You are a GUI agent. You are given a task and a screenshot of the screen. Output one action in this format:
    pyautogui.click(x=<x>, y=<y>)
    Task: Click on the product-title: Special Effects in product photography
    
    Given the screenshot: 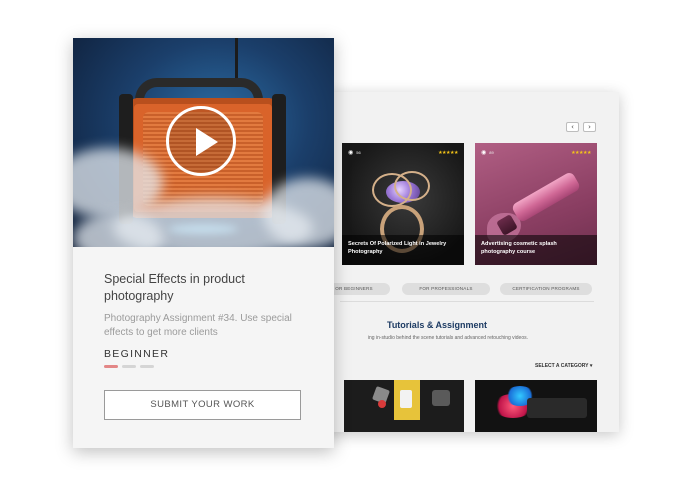 What is the action you would take?
    pyautogui.click(x=174, y=287)
    